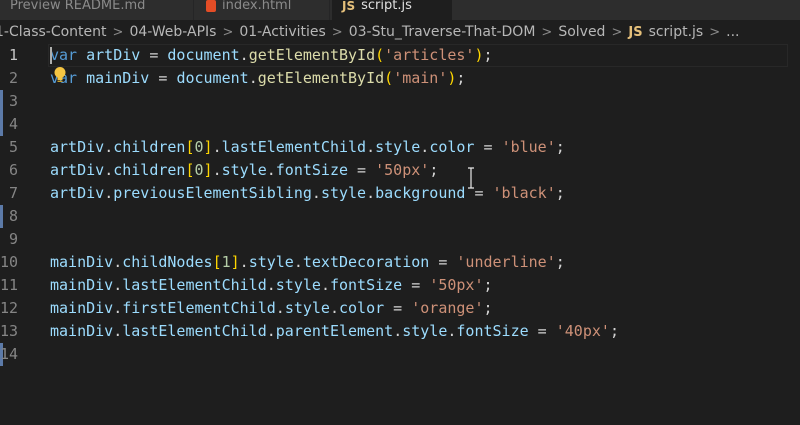 The image size is (800, 425). I want to click on code-token: fontSize, so click(312, 170).